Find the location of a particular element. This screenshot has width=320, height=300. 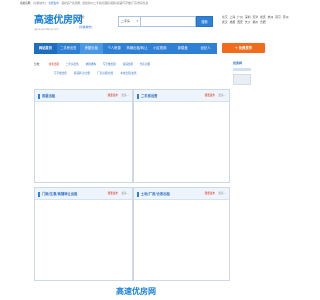

hot-city-link: 广州 is located at coordinates (240, 17).